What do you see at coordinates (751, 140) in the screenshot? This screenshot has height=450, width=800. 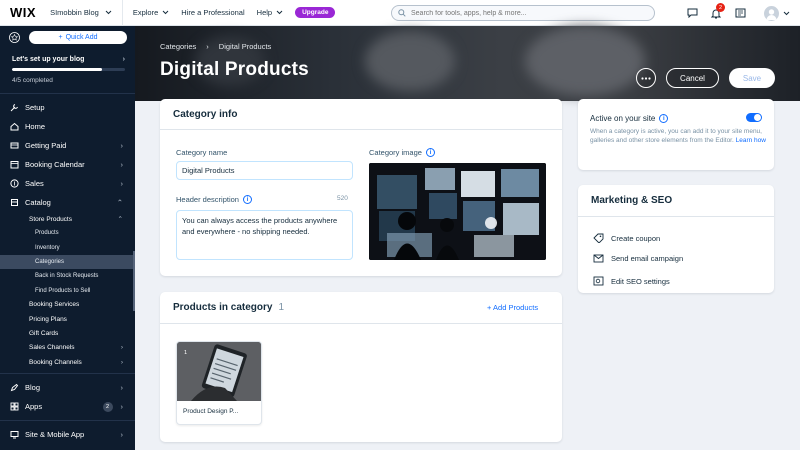 I see `learn-how-link: Learn how` at bounding box center [751, 140].